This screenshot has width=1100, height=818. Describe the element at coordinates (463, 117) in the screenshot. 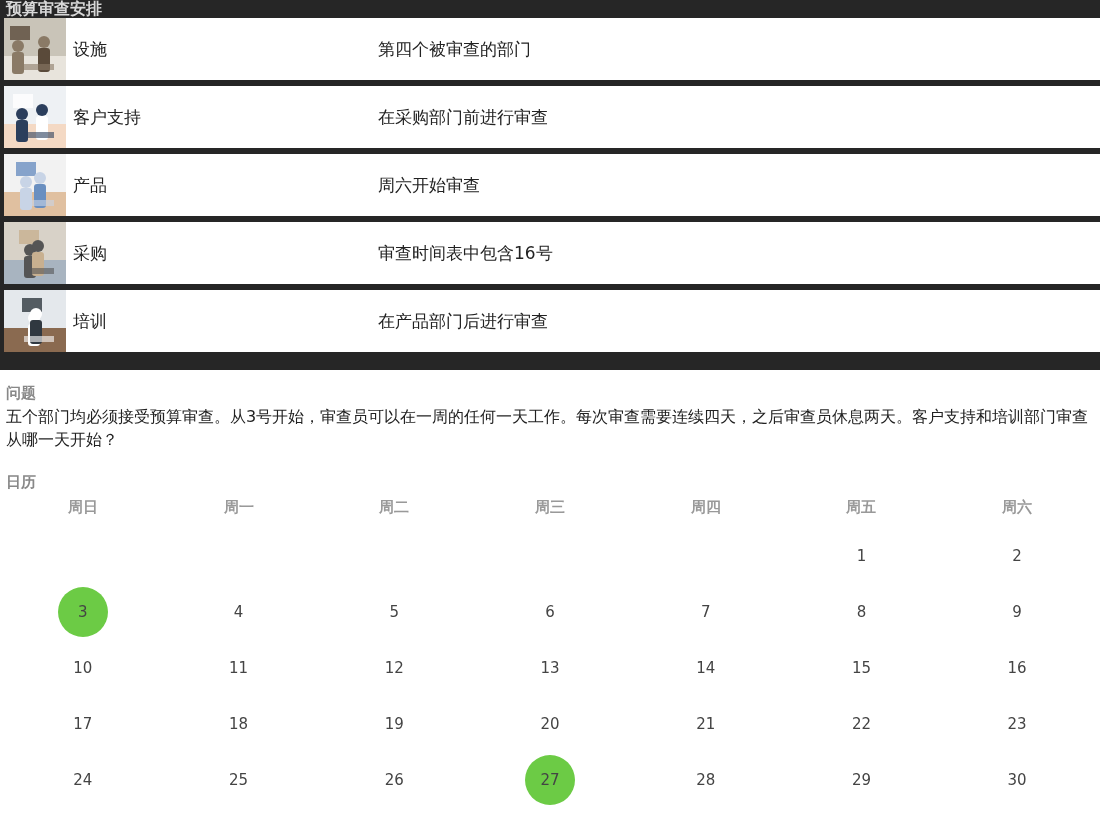

I see `clue-text: 在采购部门前进行审查` at that location.